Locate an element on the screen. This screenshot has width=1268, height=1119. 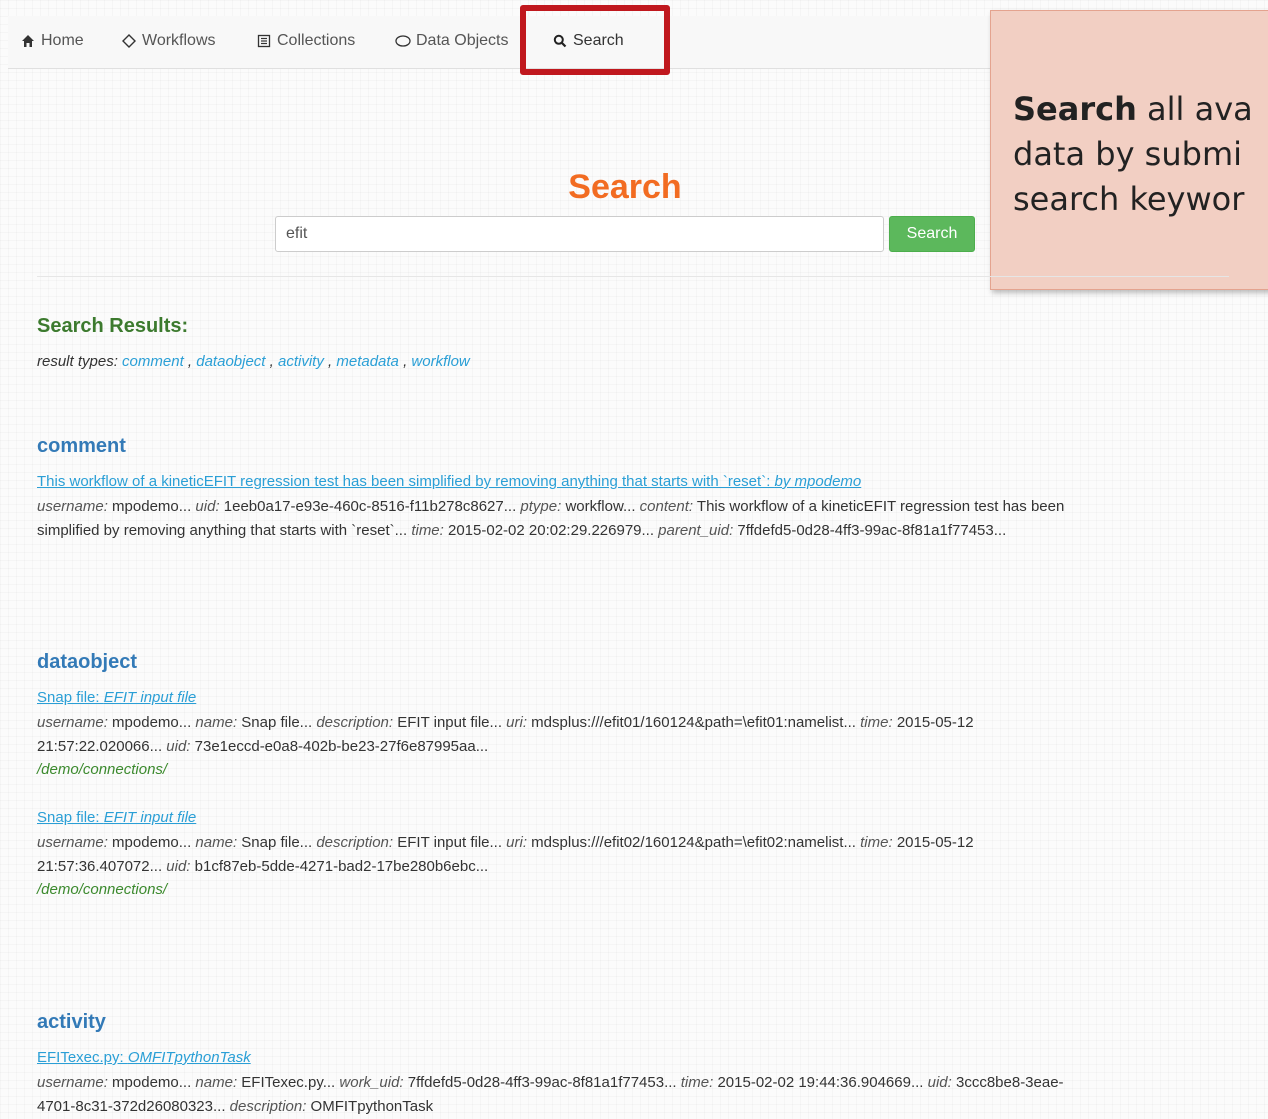
section-heading-dataobject: dataobject is located at coordinates (87, 662).